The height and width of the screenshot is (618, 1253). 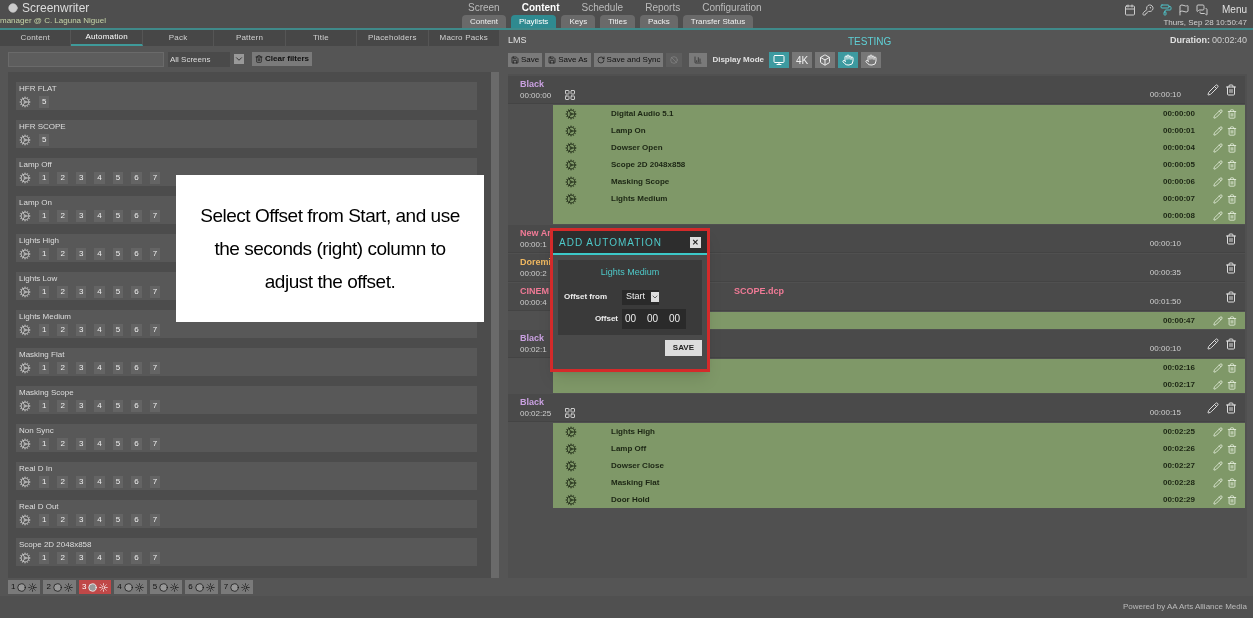 What do you see at coordinates (637, 465) in the screenshot?
I see `automation-name: Dowser Close` at bounding box center [637, 465].